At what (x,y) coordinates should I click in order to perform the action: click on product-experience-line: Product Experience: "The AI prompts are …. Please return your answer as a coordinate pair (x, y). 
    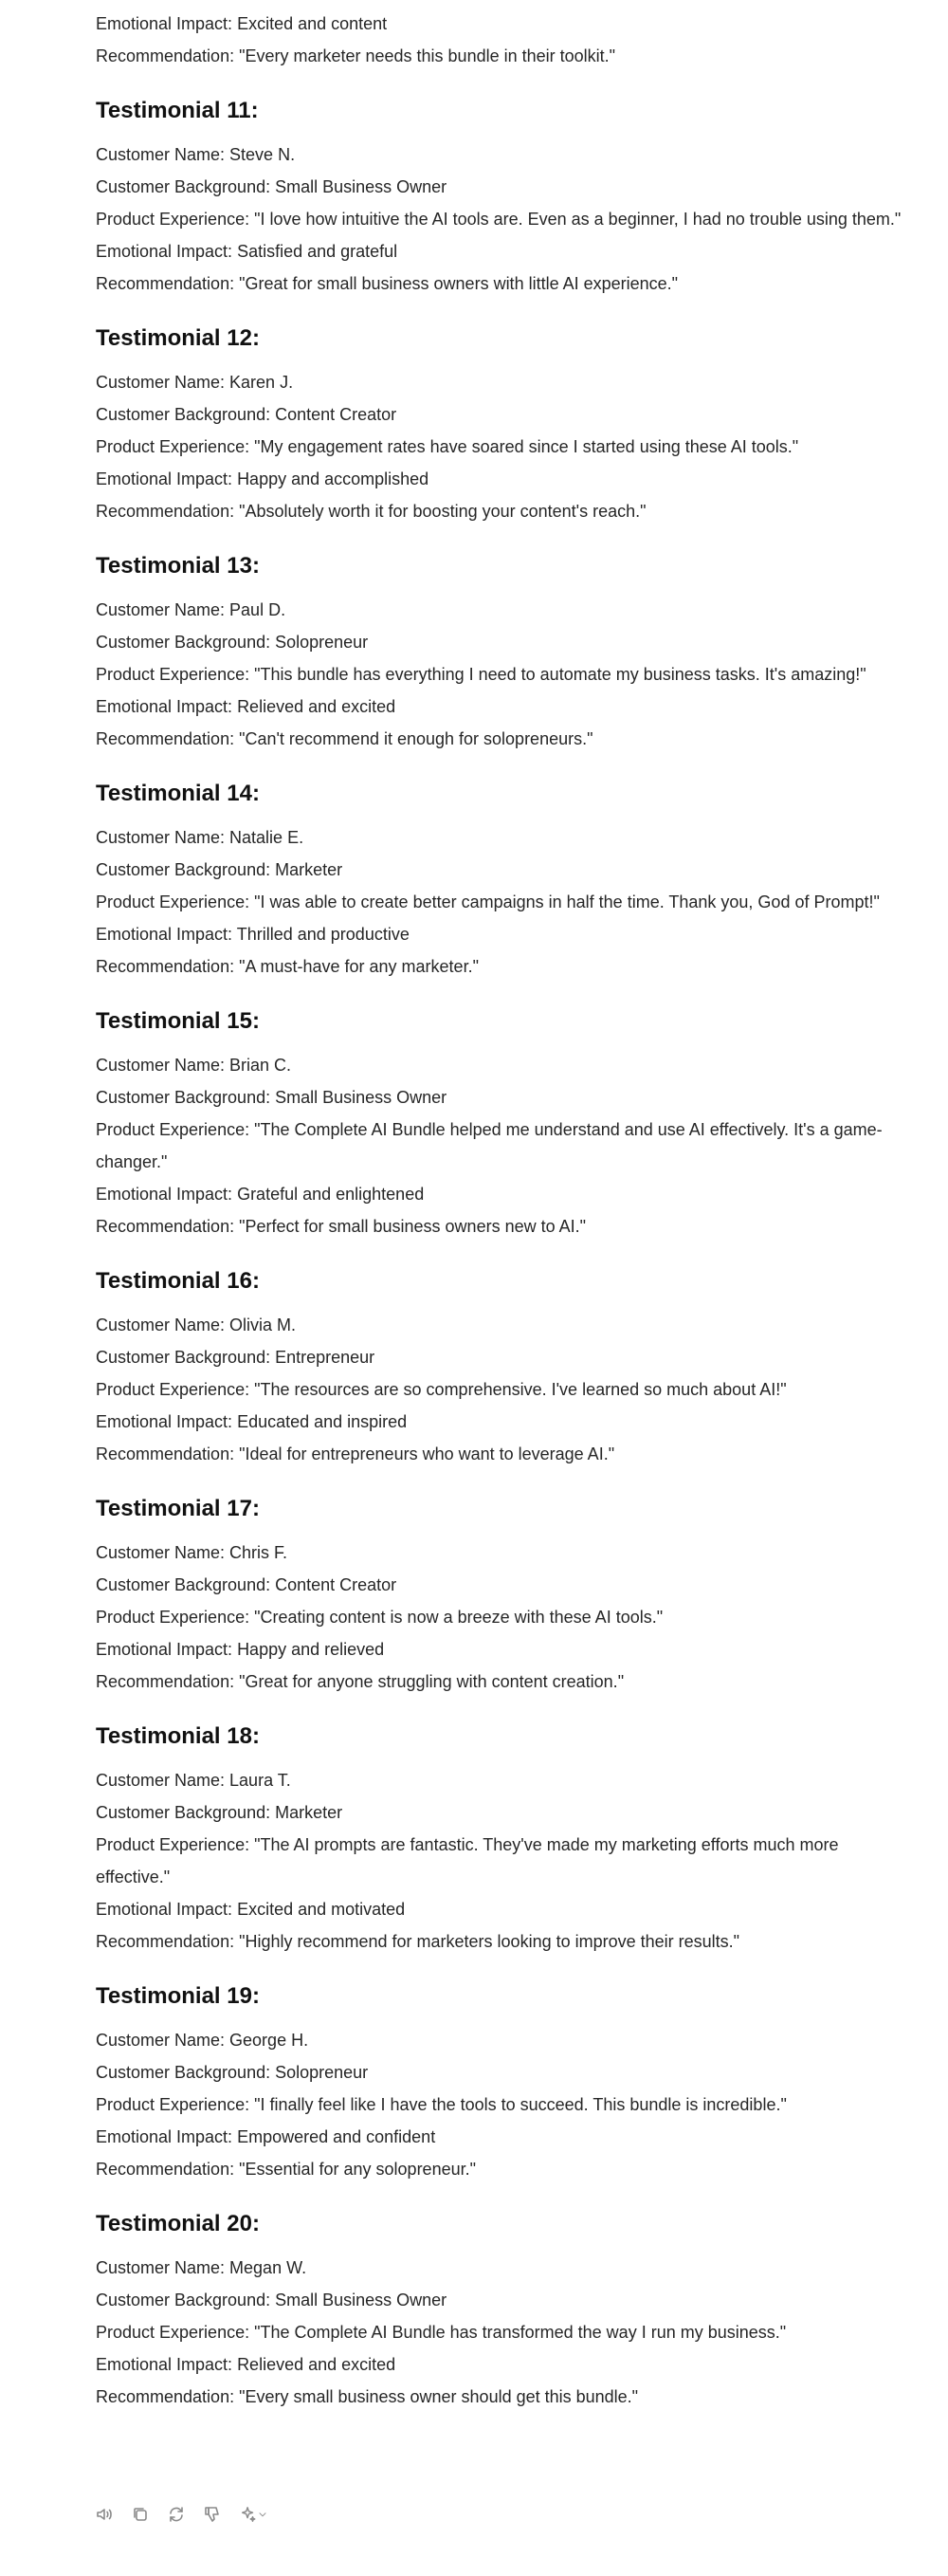
    Looking at the image, I should click on (467, 1860).